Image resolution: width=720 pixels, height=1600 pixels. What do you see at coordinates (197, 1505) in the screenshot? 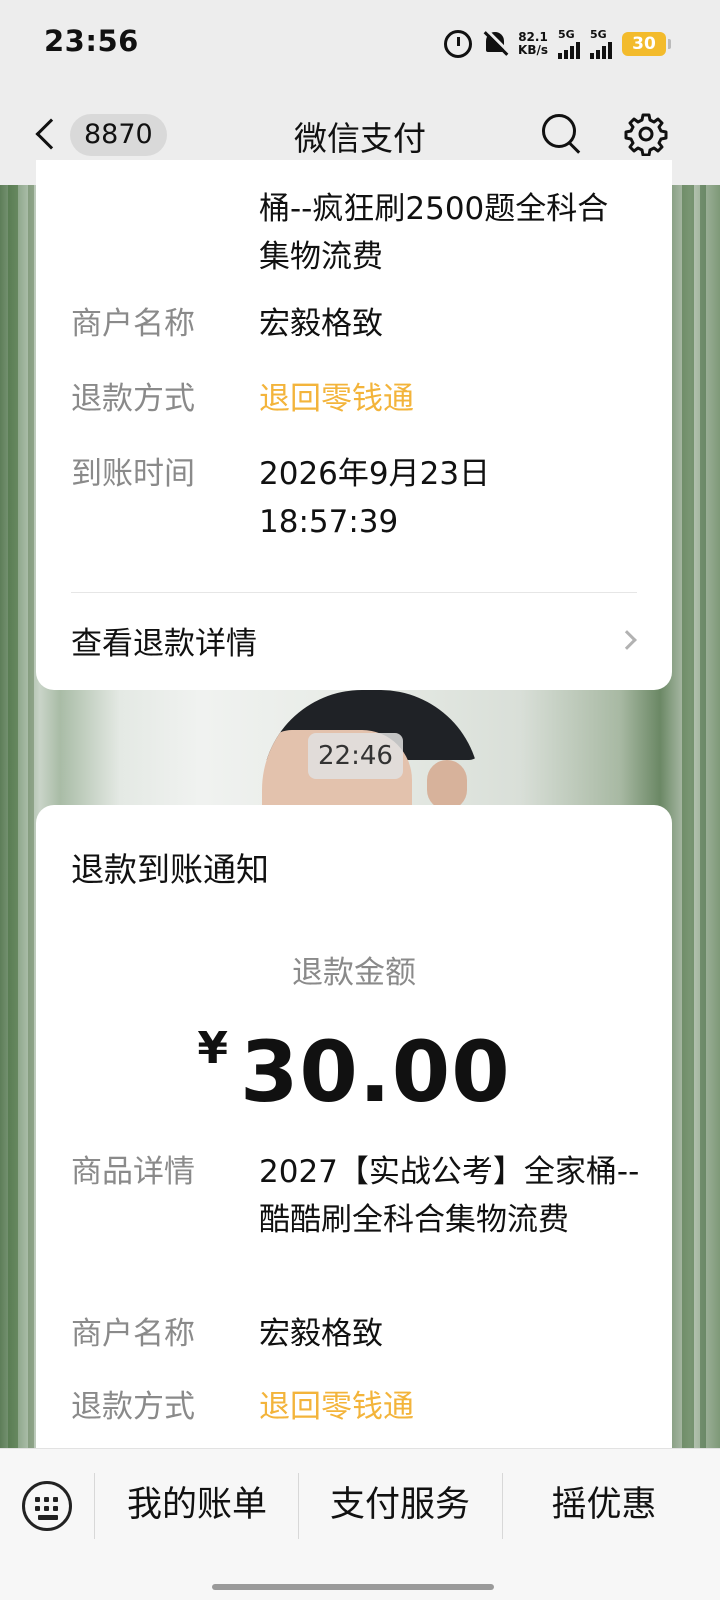
I see `menu-my-bills: 我的账单` at bounding box center [197, 1505].